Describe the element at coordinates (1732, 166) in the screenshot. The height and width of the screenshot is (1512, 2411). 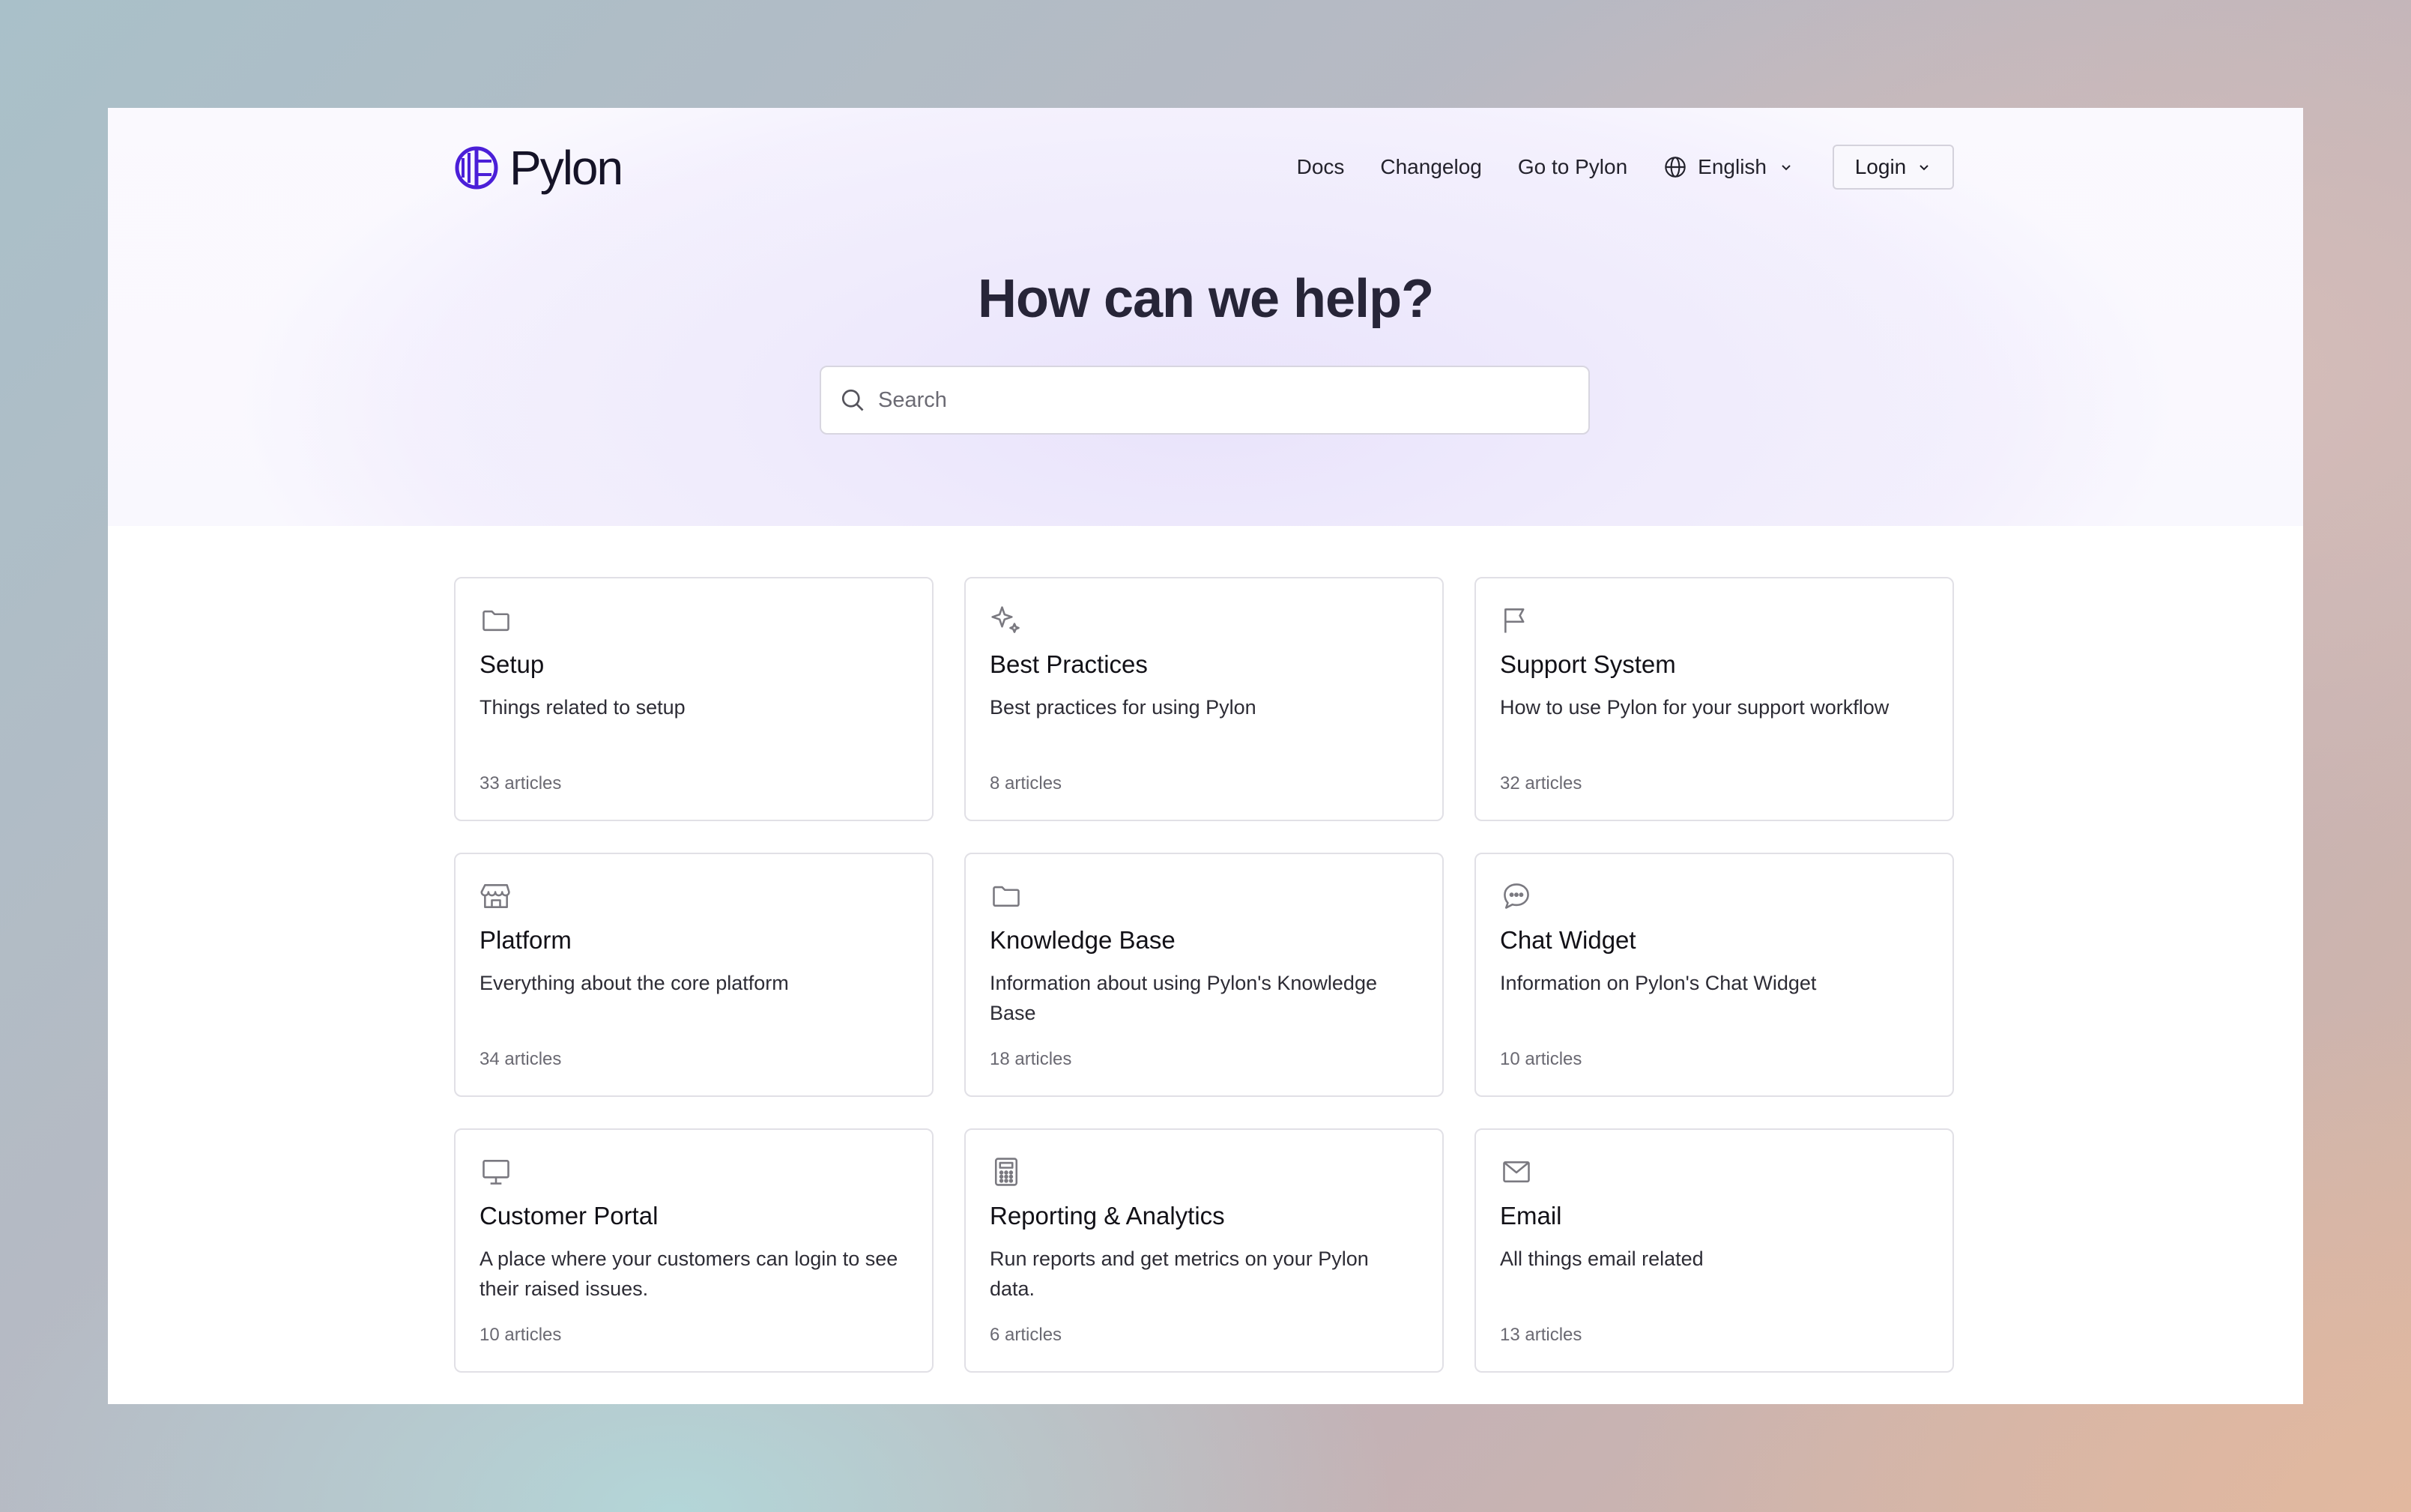
I see `language-label: English` at that location.